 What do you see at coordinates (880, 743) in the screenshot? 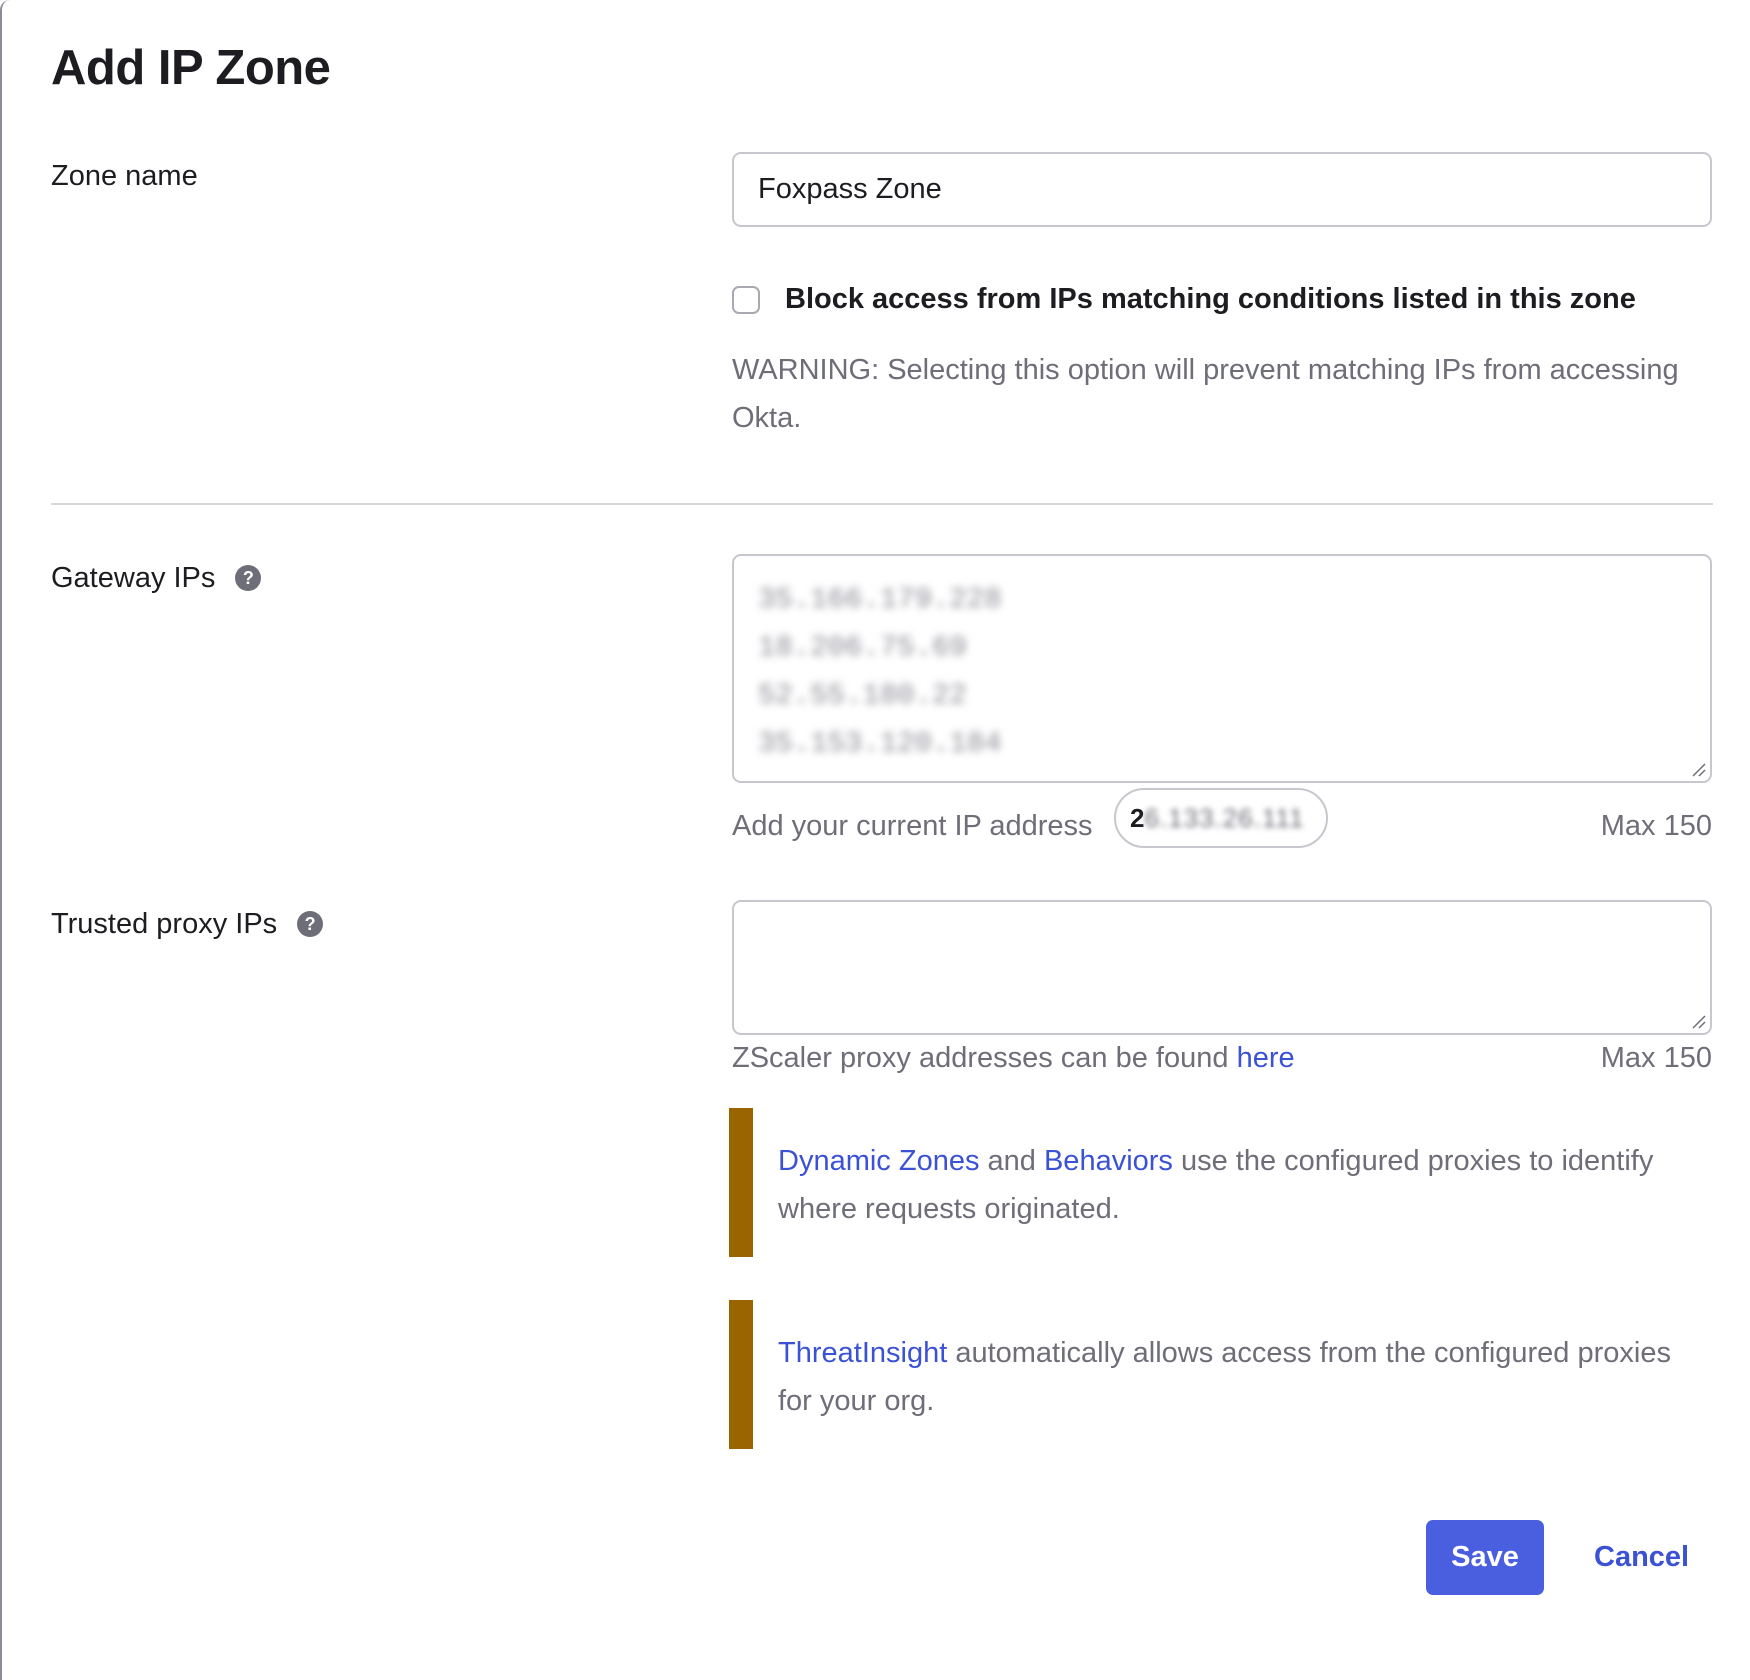
I see `gateway-ip-entry: 35.153.120.184` at bounding box center [880, 743].